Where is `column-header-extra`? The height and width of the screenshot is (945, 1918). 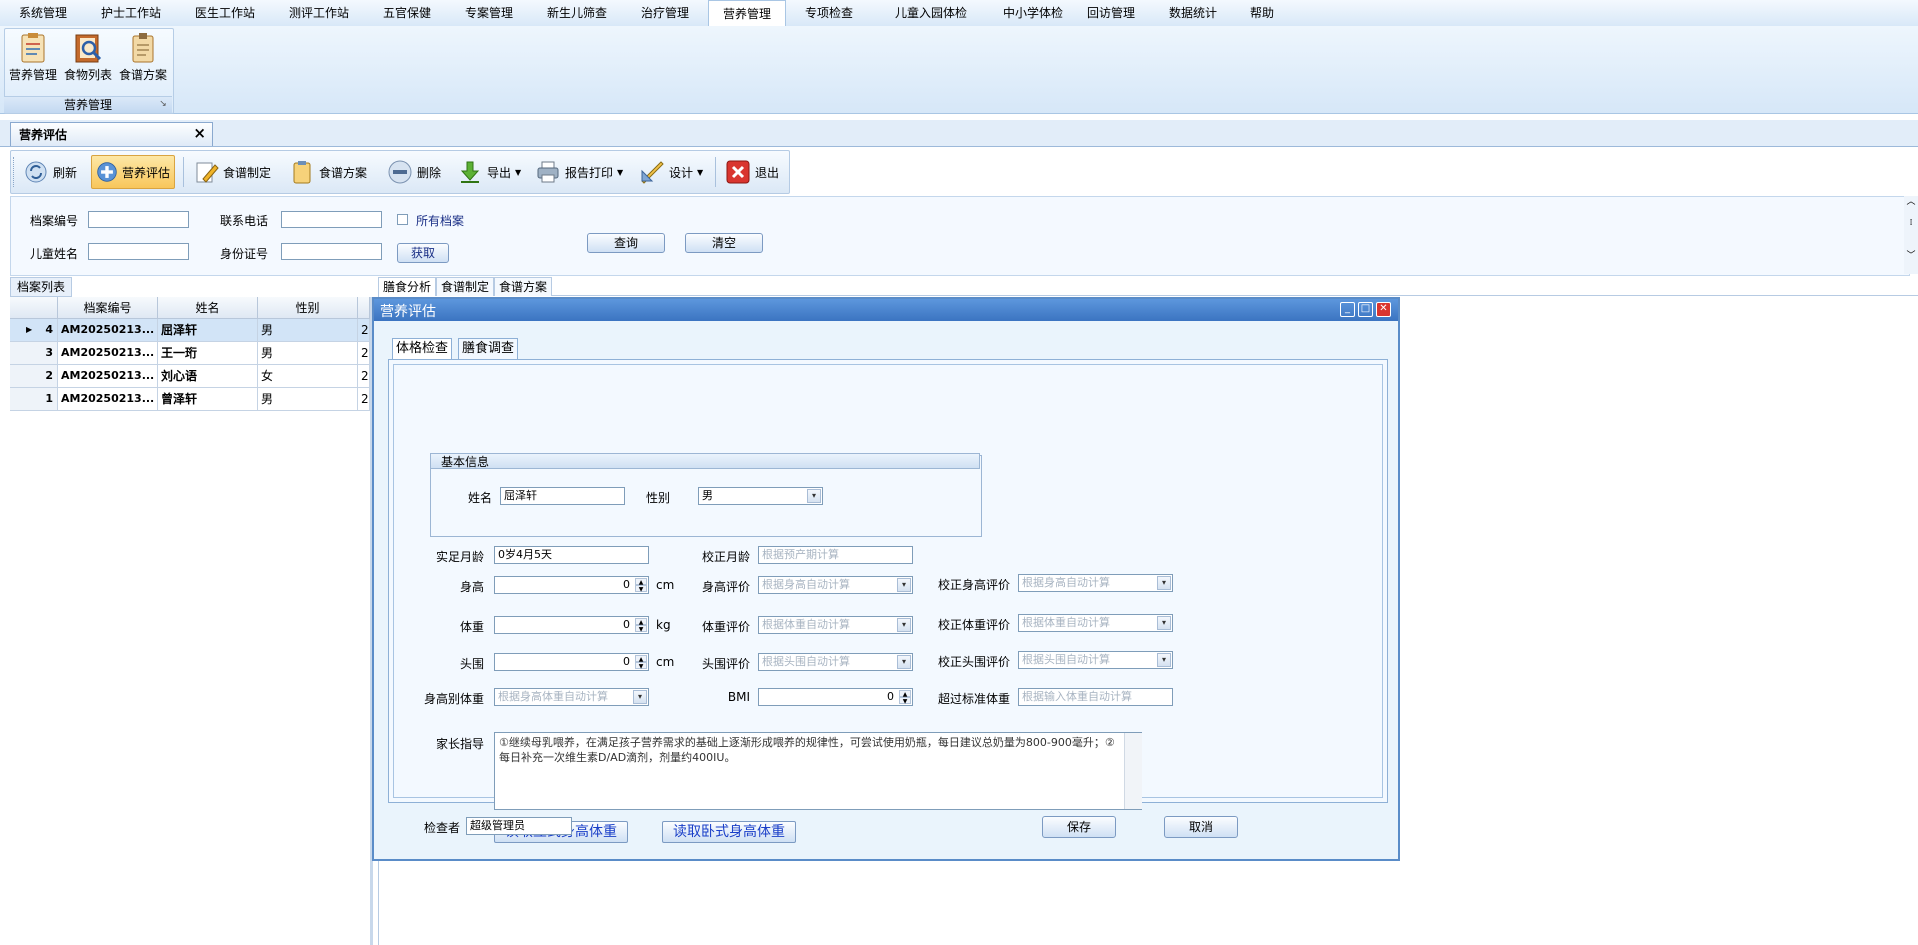
column-header-extra is located at coordinates (364, 308).